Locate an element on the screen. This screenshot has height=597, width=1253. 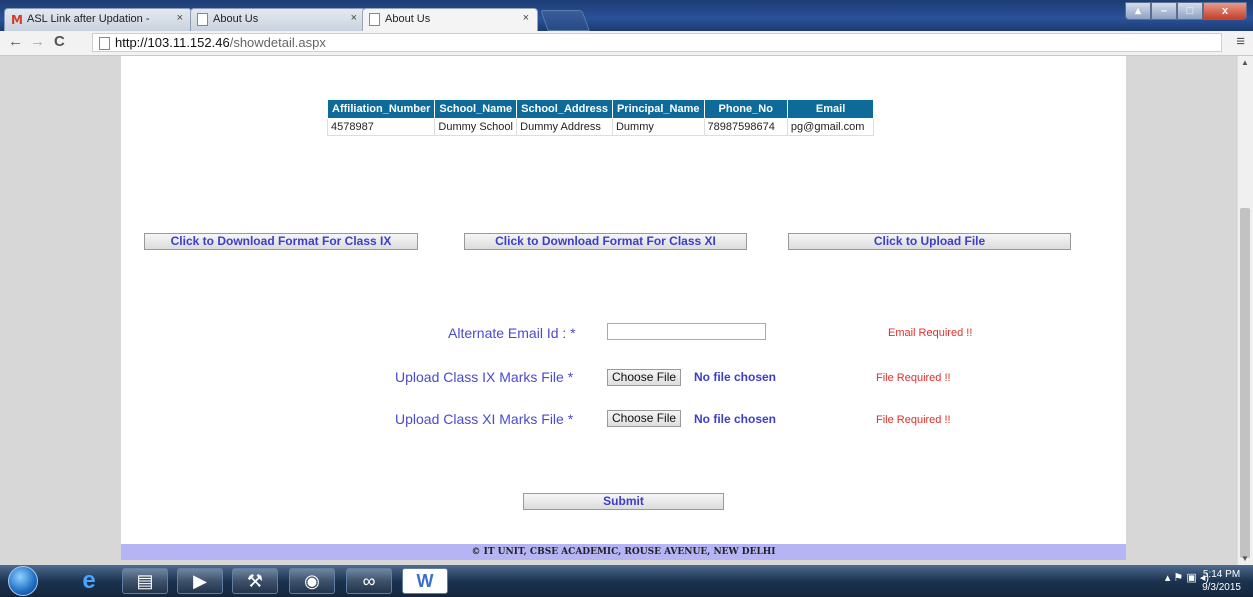
class-ix-file-label: Upload Class IX Marks File * is located at coordinates (484, 377).